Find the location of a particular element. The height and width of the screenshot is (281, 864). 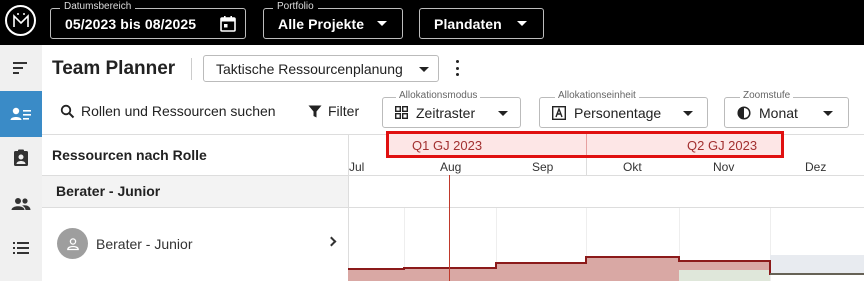

allocation-unit-label: Allokationseinheit is located at coordinates (597, 96).